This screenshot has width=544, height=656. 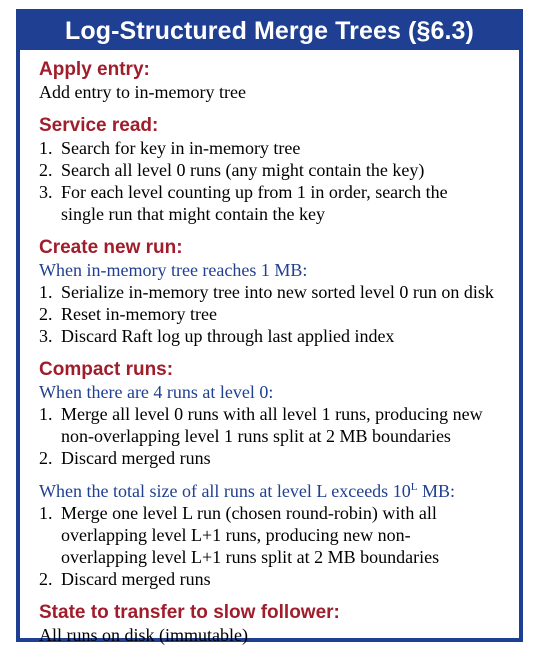 I want to click on apply-entry-text: Add entry to in-memory tree, so click(x=142, y=92).